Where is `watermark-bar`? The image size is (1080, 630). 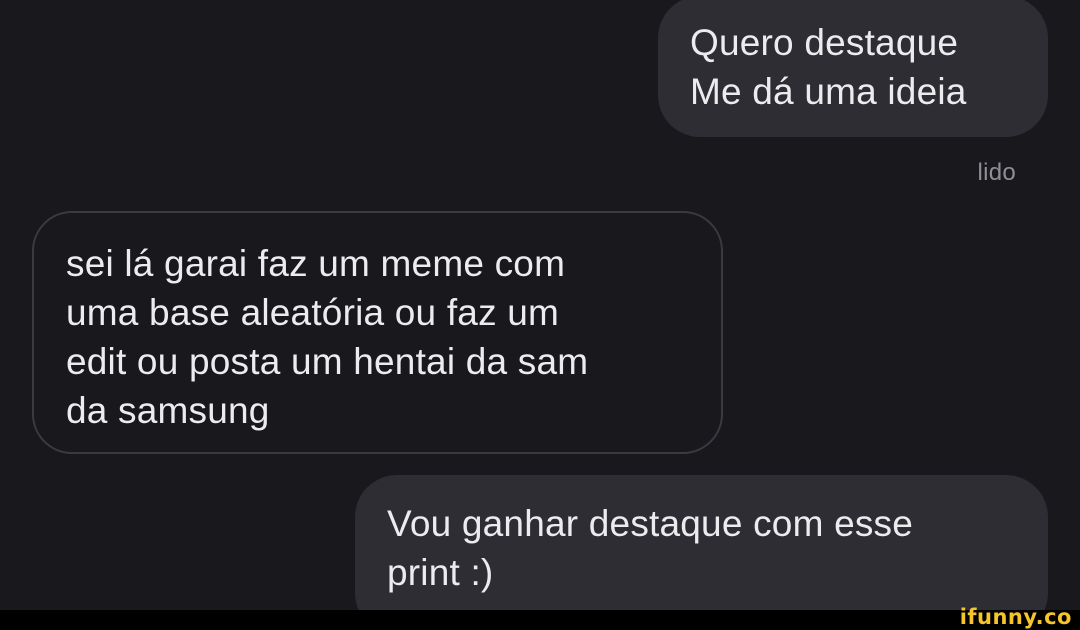
watermark-bar is located at coordinates (540, 620).